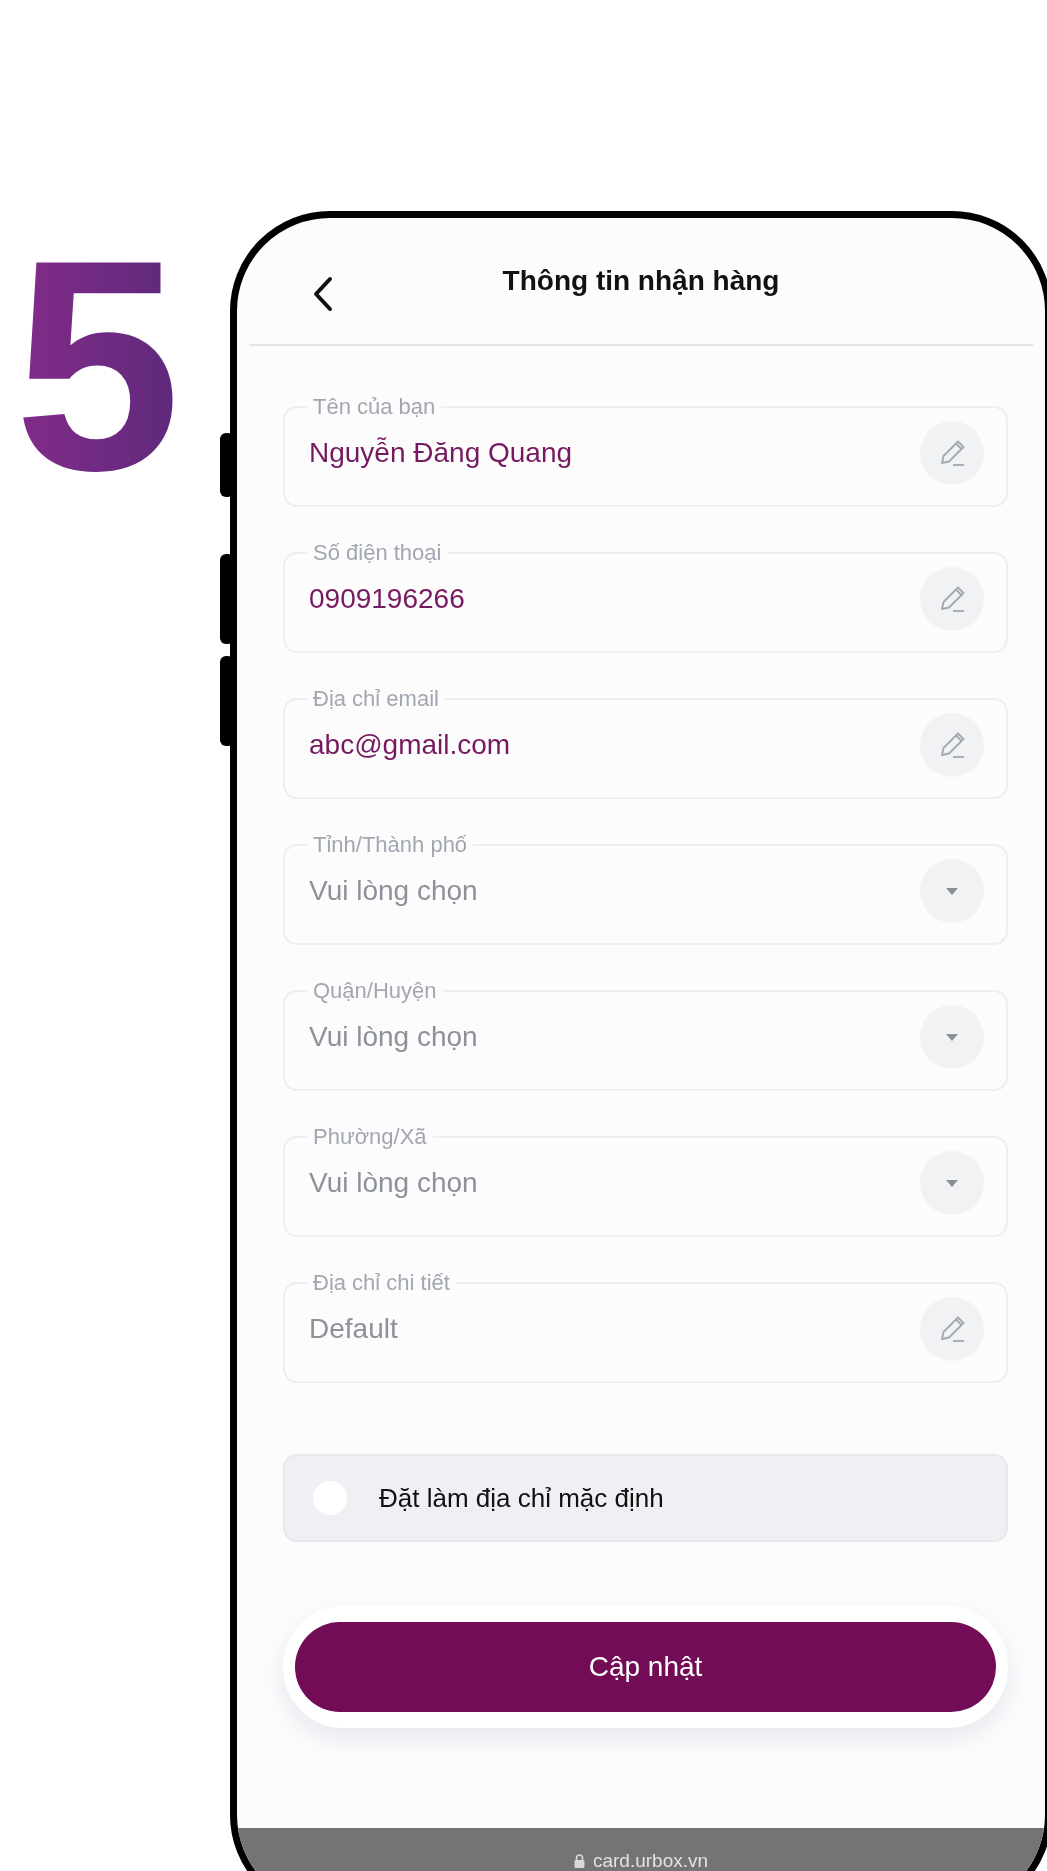 The width and height of the screenshot is (1047, 1871). I want to click on option-label: Đặt làm địa chỉ mặc định, so click(521, 1498).